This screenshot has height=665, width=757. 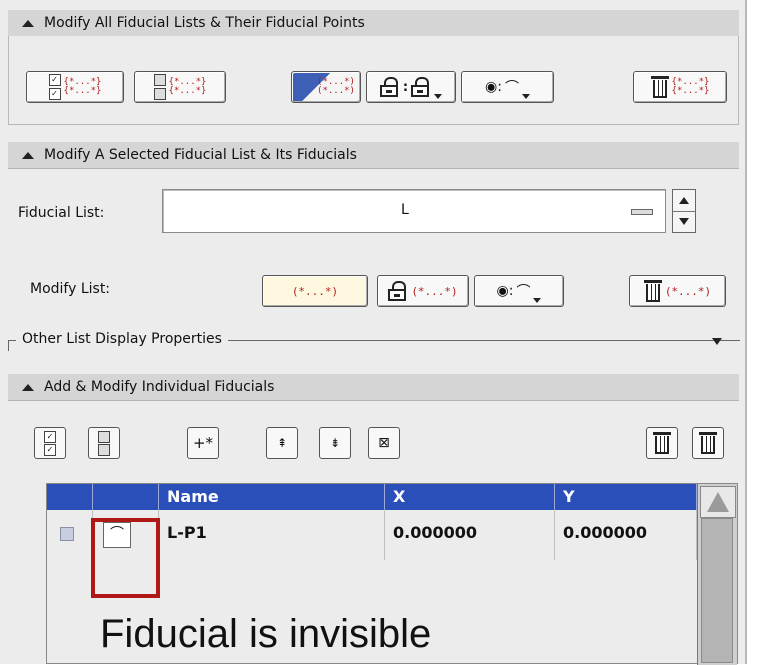 I want to click on starburst-pair-icon: (*...*), so click(x=315, y=291).